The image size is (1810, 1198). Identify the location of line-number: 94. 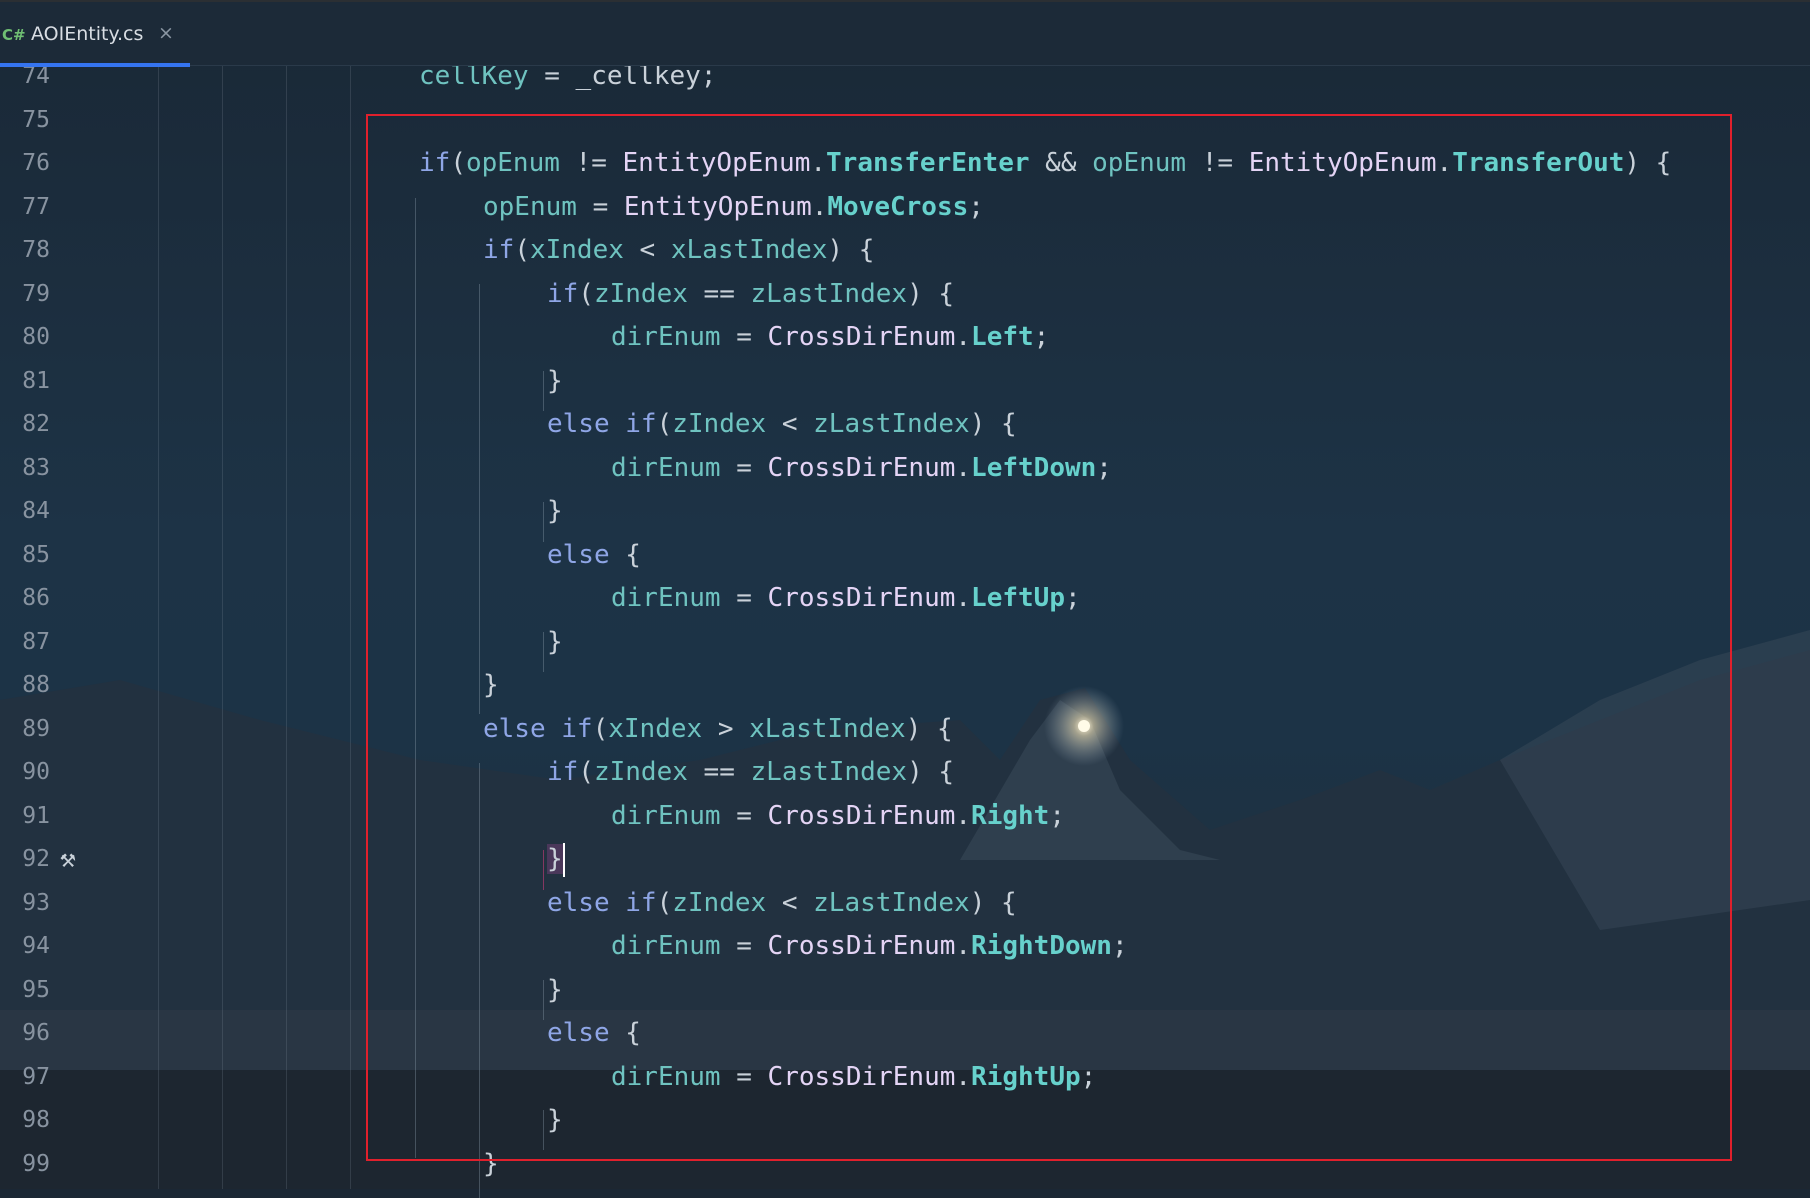
(36, 946).